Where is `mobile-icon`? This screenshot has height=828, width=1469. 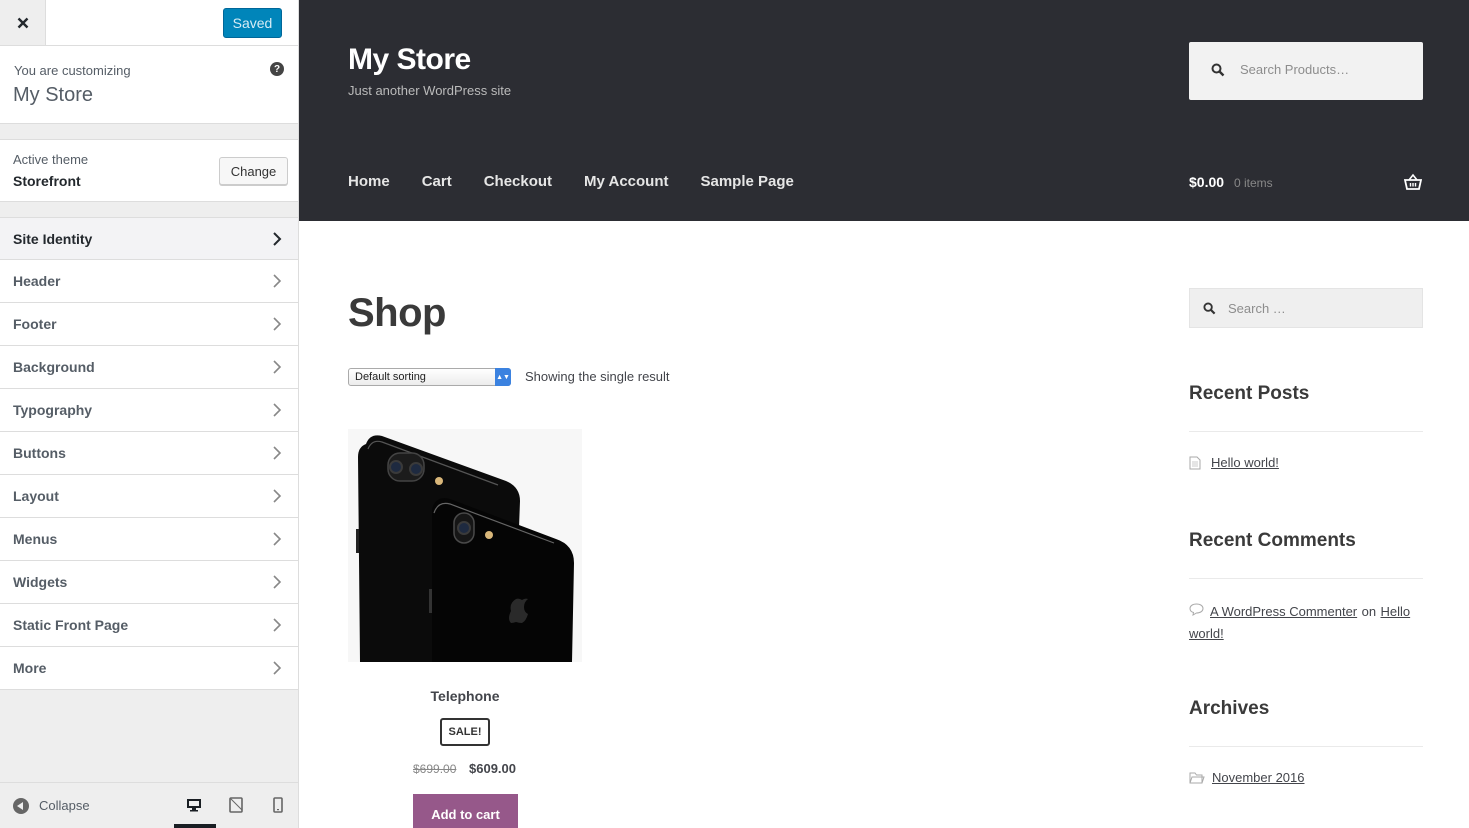 mobile-icon is located at coordinates (278, 805).